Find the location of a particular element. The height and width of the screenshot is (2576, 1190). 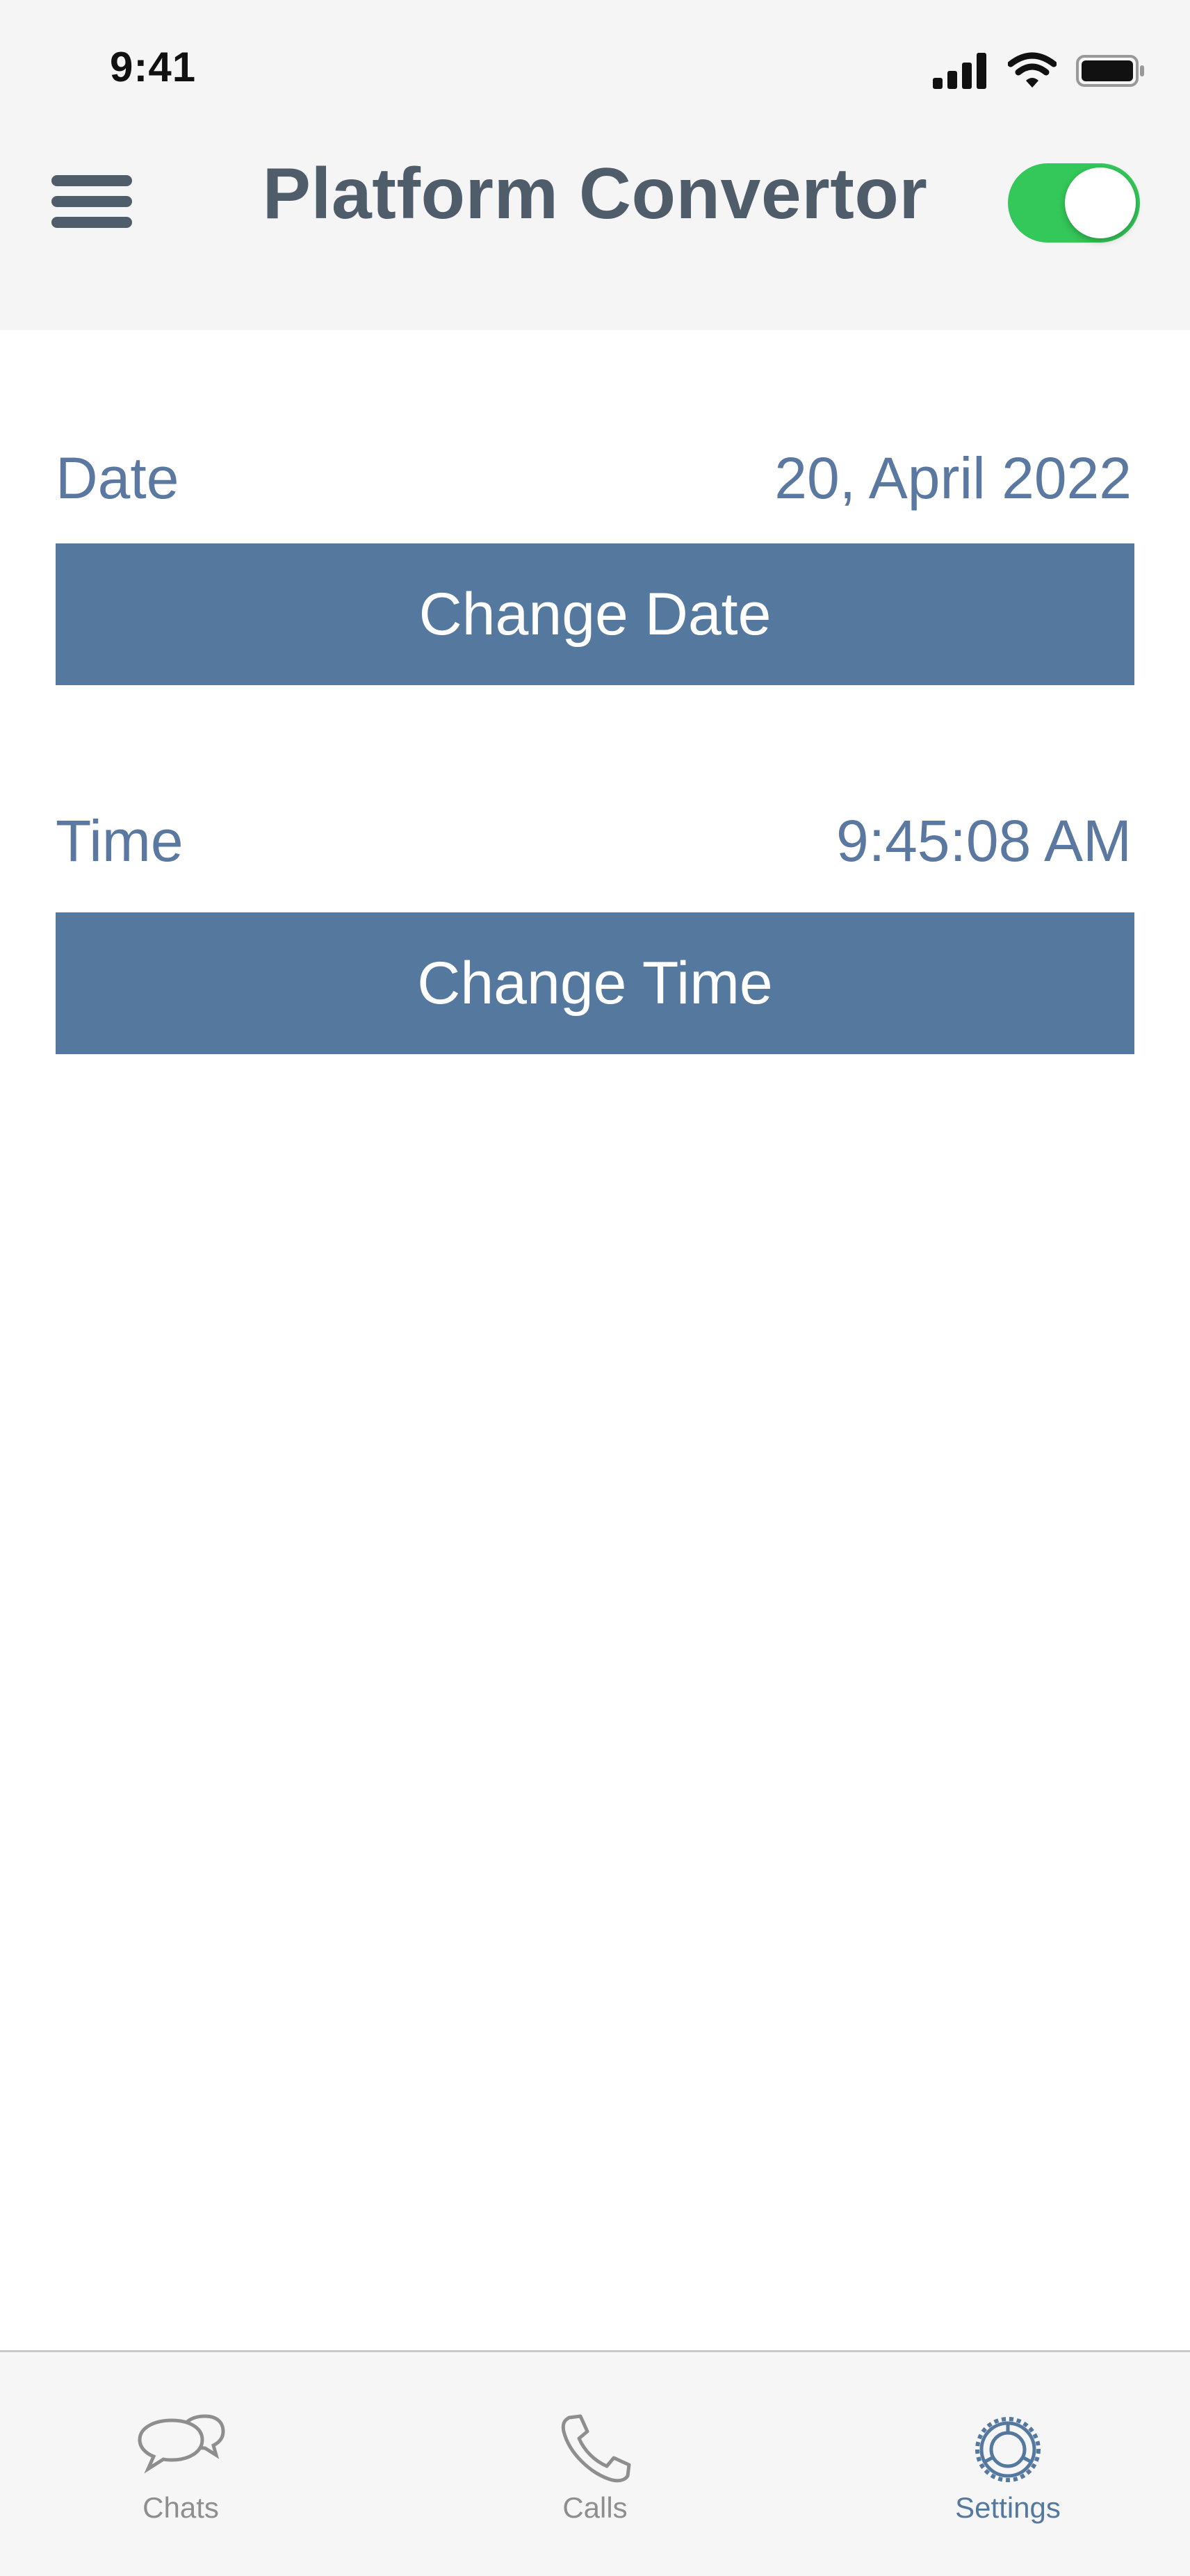

tab-settings-label: Settings is located at coordinates (1008, 2507).